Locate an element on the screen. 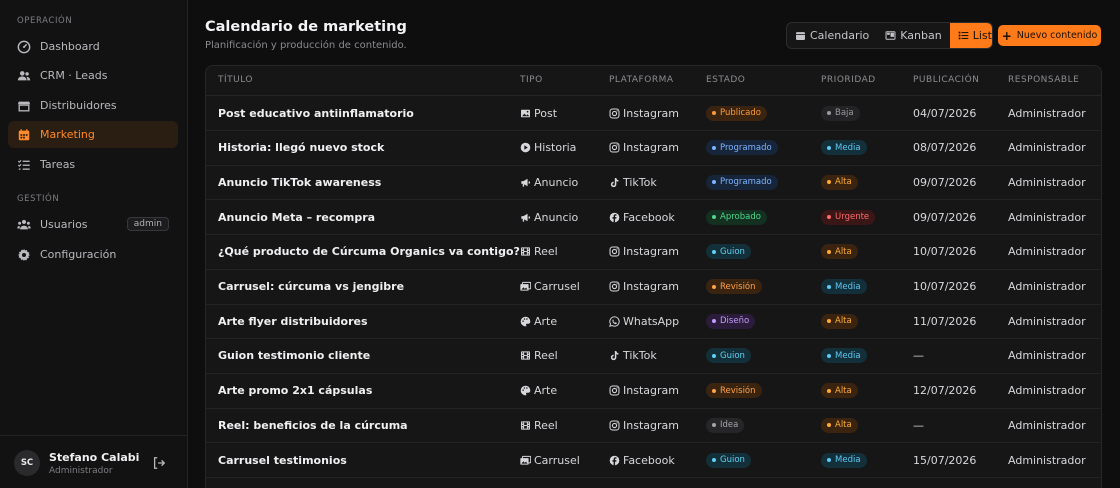 This screenshot has height=488, width=1120. logout-icon is located at coordinates (159, 463).